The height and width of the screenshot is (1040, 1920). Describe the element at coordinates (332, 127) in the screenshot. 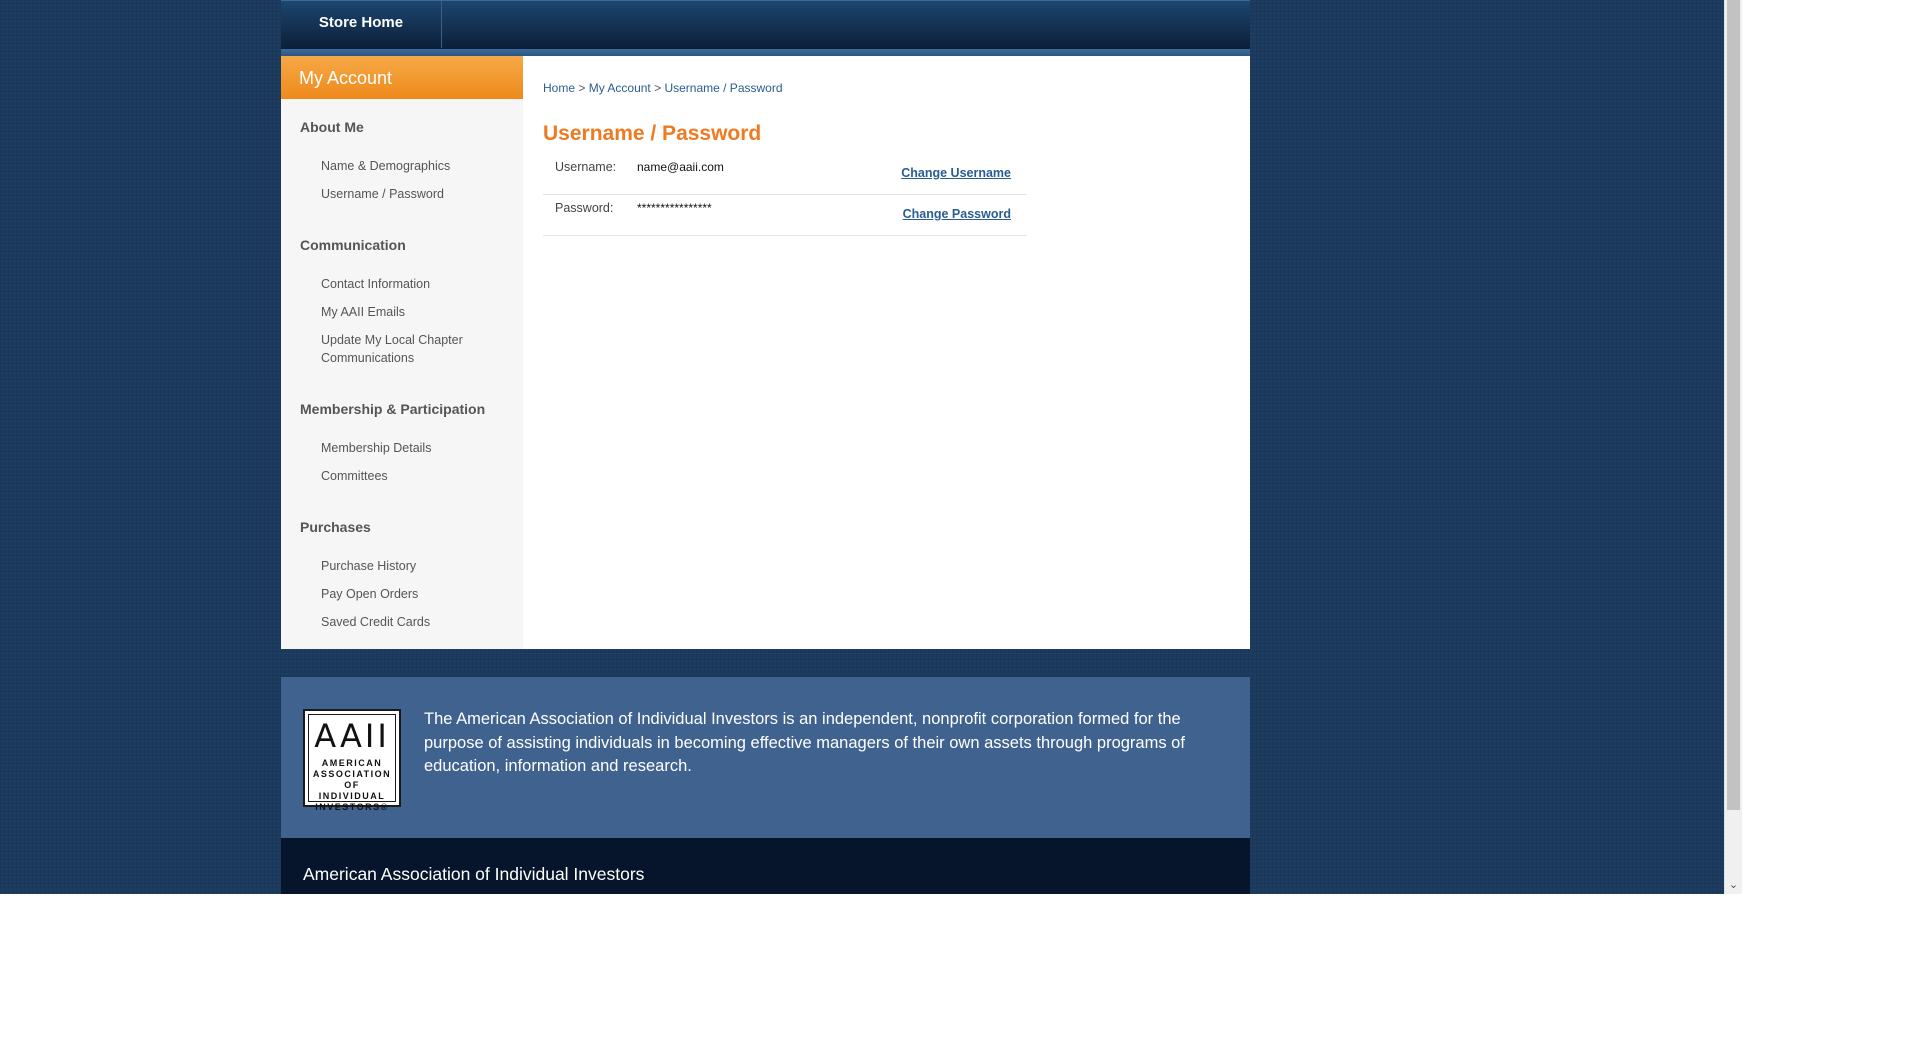

I see `section-title: About Me` at that location.